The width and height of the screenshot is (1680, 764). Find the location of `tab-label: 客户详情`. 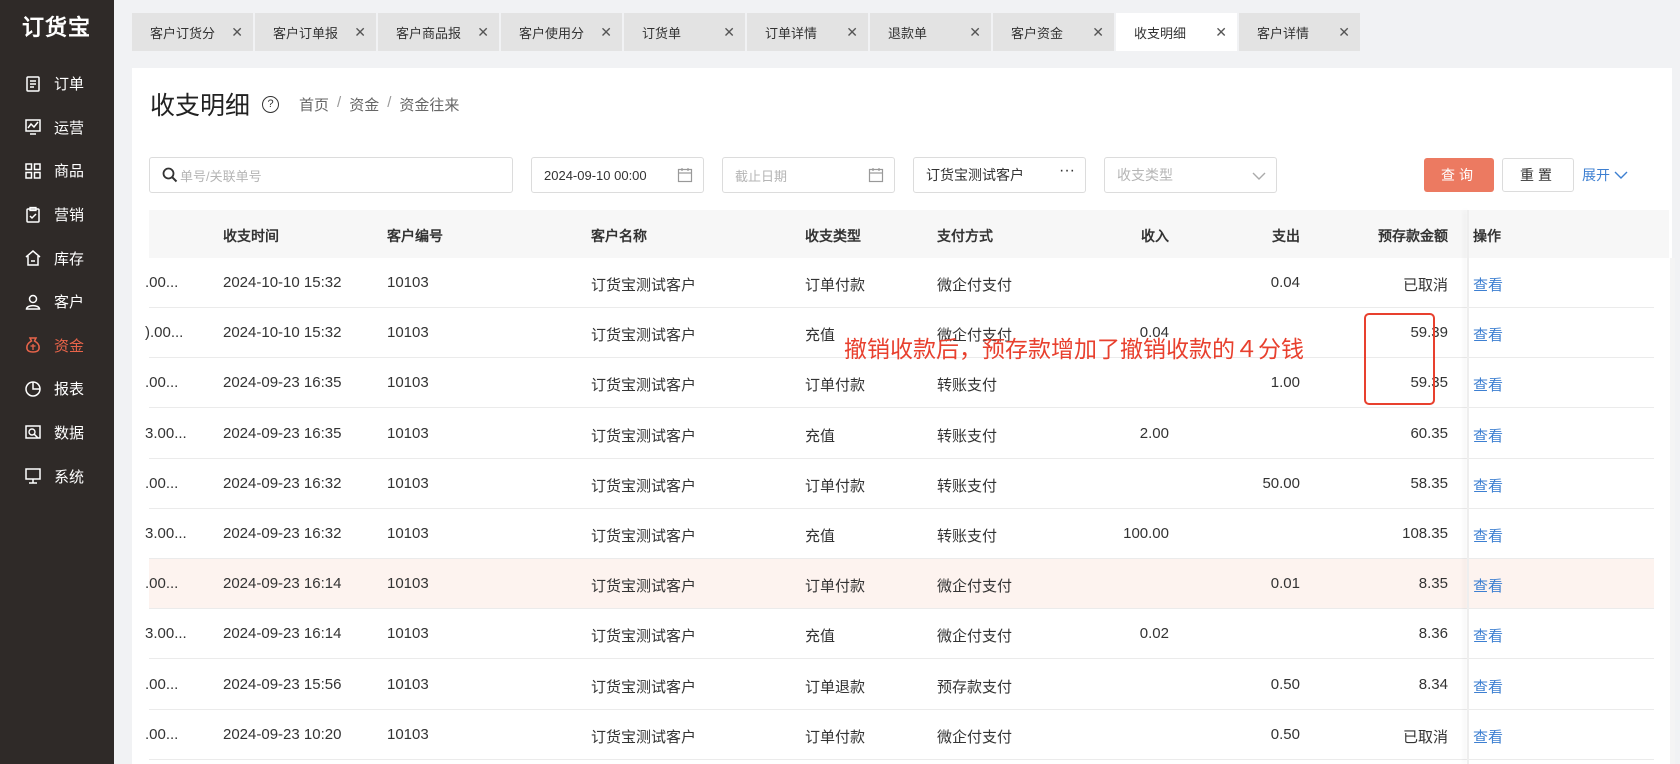

tab-label: 客户详情 is located at coordinates (1283, 33).